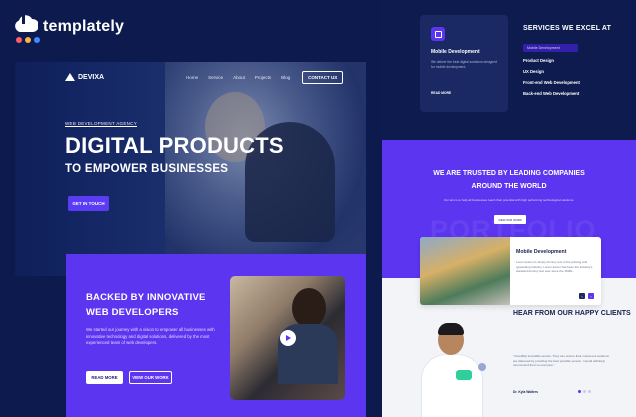  I want to click on read-more-button: READ MORE, so click(104, 377).